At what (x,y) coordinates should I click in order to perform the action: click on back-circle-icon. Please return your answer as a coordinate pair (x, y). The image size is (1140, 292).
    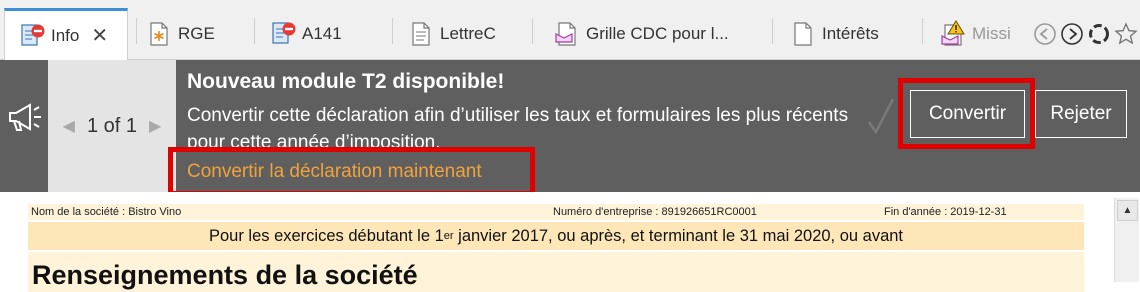
    Looking at the image, I should click on (1045, 34).